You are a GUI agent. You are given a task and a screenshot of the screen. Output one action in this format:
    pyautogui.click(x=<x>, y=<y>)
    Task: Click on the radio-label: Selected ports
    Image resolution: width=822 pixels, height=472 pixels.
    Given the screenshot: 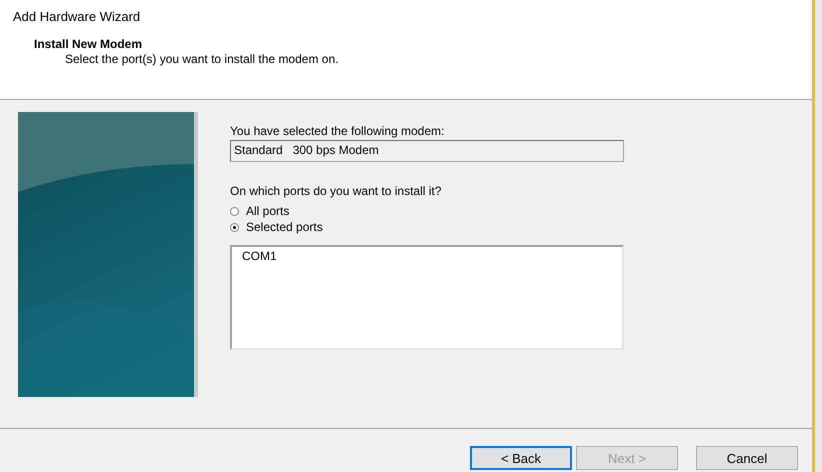 What is the action you would take?
    pyautogui.click(x=284, y=227)
    